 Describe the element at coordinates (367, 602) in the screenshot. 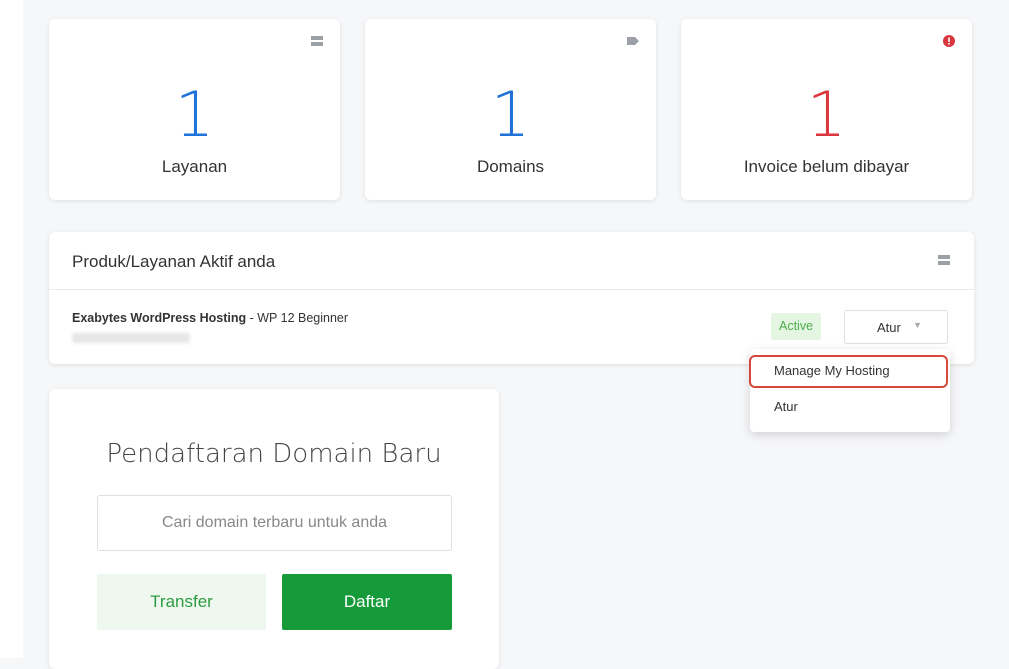

I see `register-button: Daftar` at that location.